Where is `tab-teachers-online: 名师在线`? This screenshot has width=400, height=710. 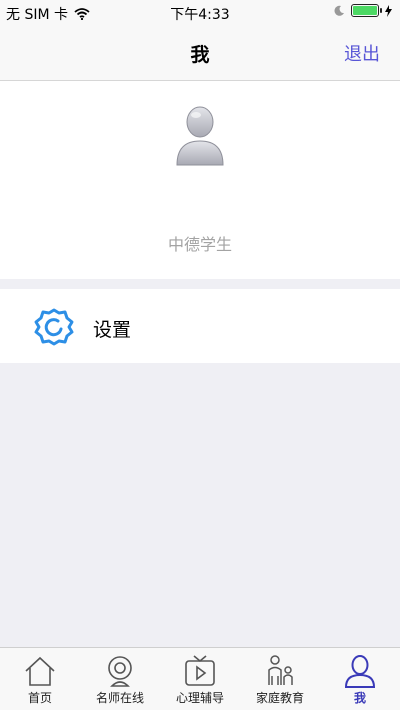 tab-teachers-online: 名师在线 is located at coordinates (120, 679).